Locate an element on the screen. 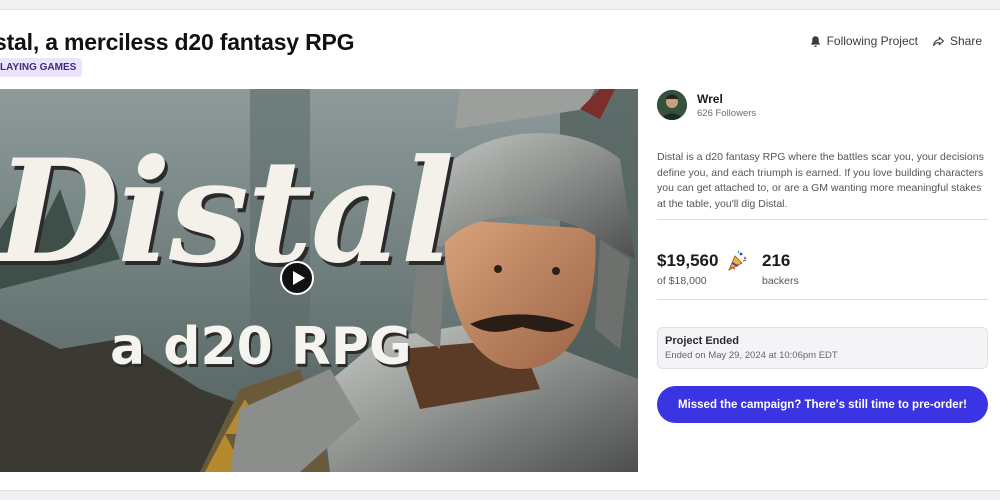 The height and width of the screenshot is (500, 1000). project-title: stal, a merciless d20 fantasy RPG is located at coordinates (177, 42).